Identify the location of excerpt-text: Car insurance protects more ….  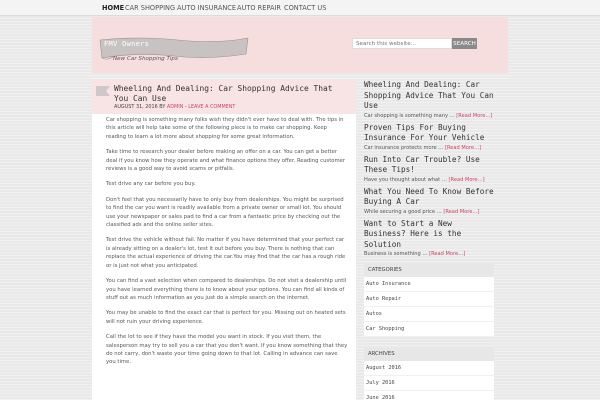
(404, 147).